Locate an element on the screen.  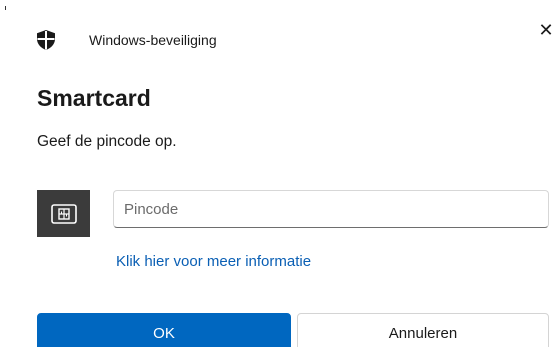
dialog-instruction: Geef de pincode op. is located at coordinates (107, 141).